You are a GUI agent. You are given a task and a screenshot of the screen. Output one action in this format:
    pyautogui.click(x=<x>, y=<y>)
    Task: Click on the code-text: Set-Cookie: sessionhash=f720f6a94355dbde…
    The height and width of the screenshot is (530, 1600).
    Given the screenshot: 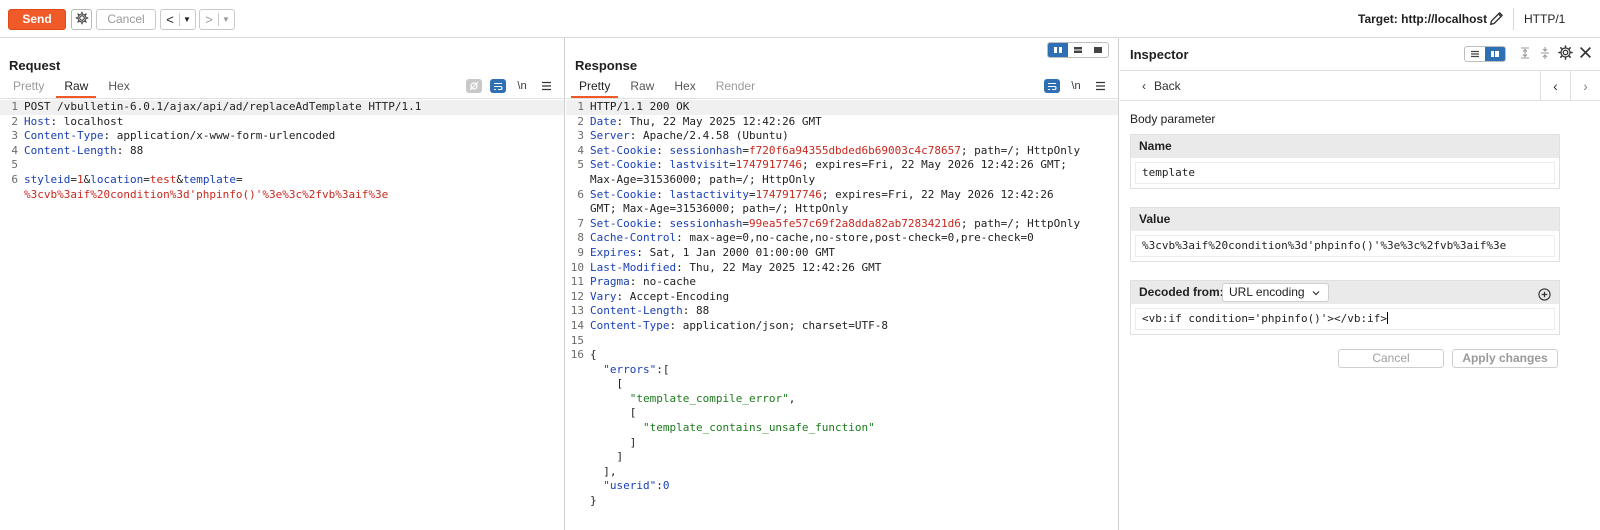 What is the action you would take?
    pyautogui.click(x=835, y=151)
    